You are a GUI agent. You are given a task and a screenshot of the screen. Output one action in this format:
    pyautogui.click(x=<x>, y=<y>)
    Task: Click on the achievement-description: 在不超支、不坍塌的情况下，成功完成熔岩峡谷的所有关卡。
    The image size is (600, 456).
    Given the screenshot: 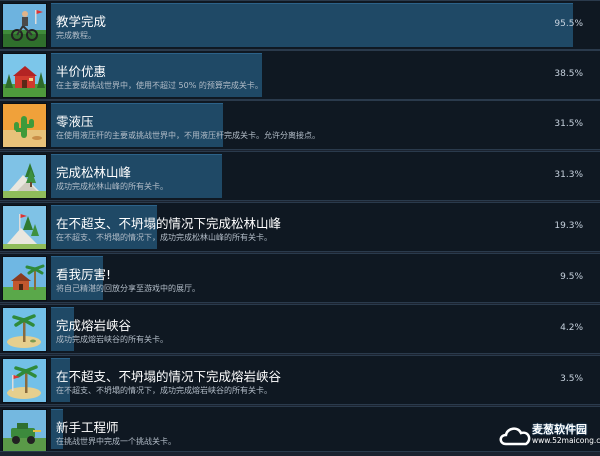 What is the action you would take?
    pyautogui.click(x=164, y=390)
    